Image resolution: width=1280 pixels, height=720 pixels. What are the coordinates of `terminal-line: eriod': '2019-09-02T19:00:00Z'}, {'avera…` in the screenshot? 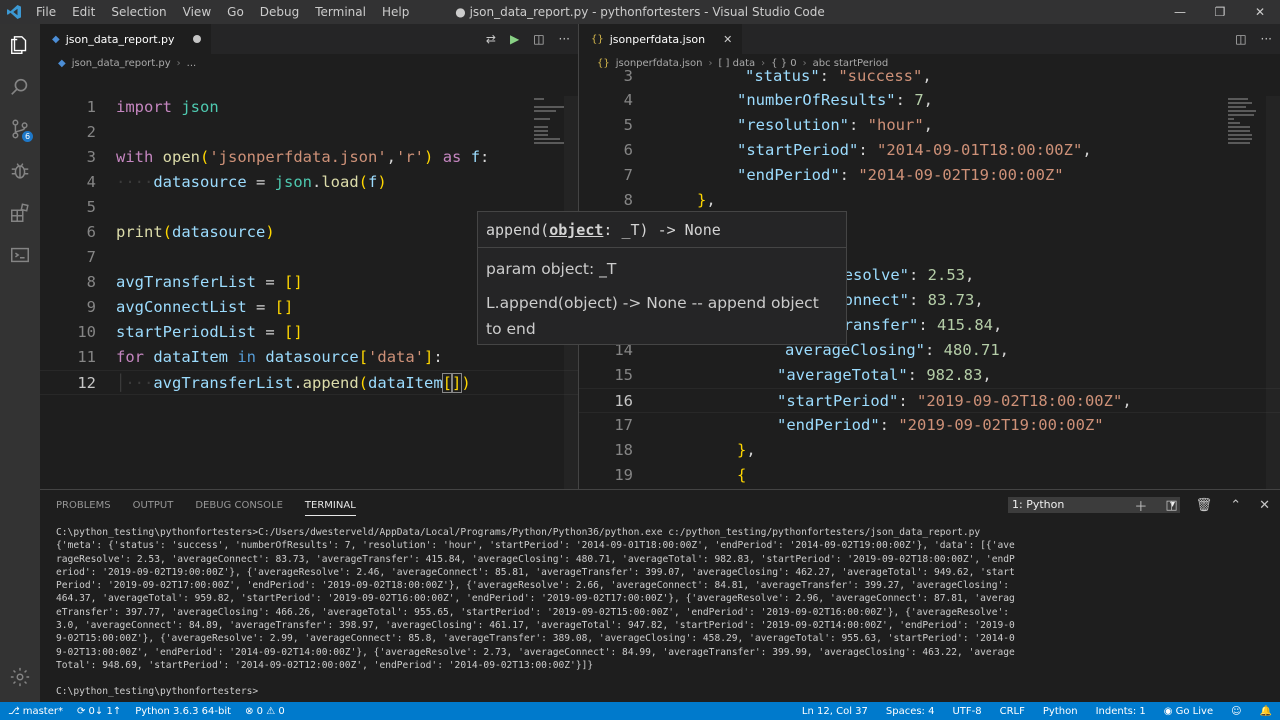 It's located at (535, 572).